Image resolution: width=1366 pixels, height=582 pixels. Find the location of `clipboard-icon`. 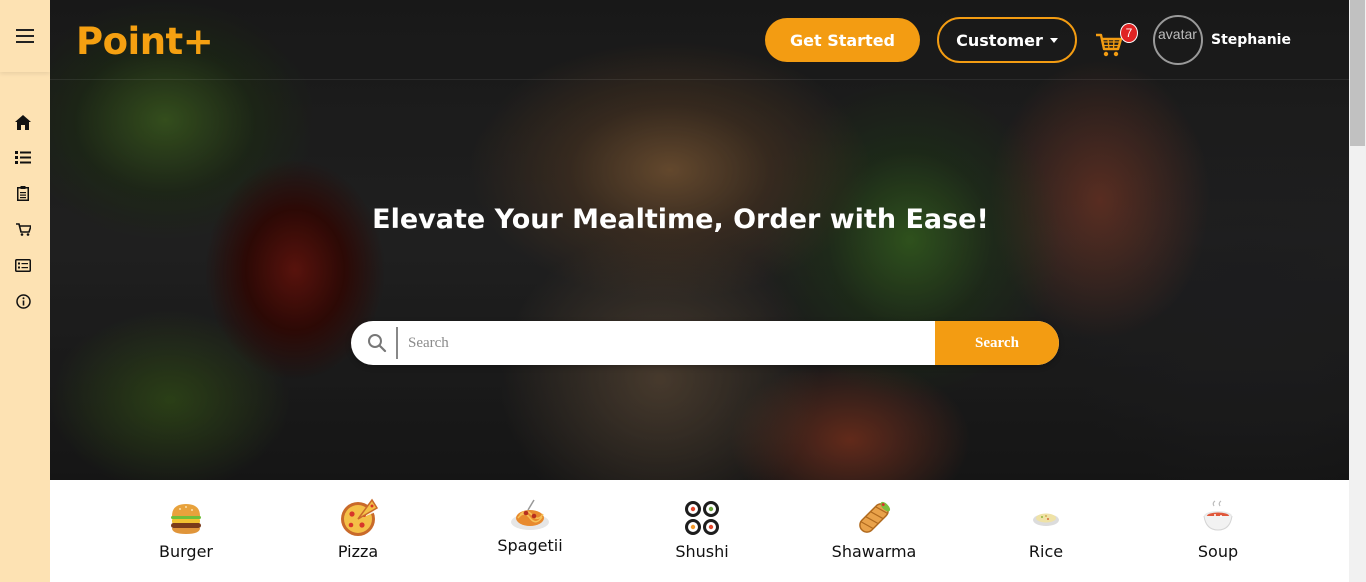

clipboard-icon is located at coordinates (23, 193).